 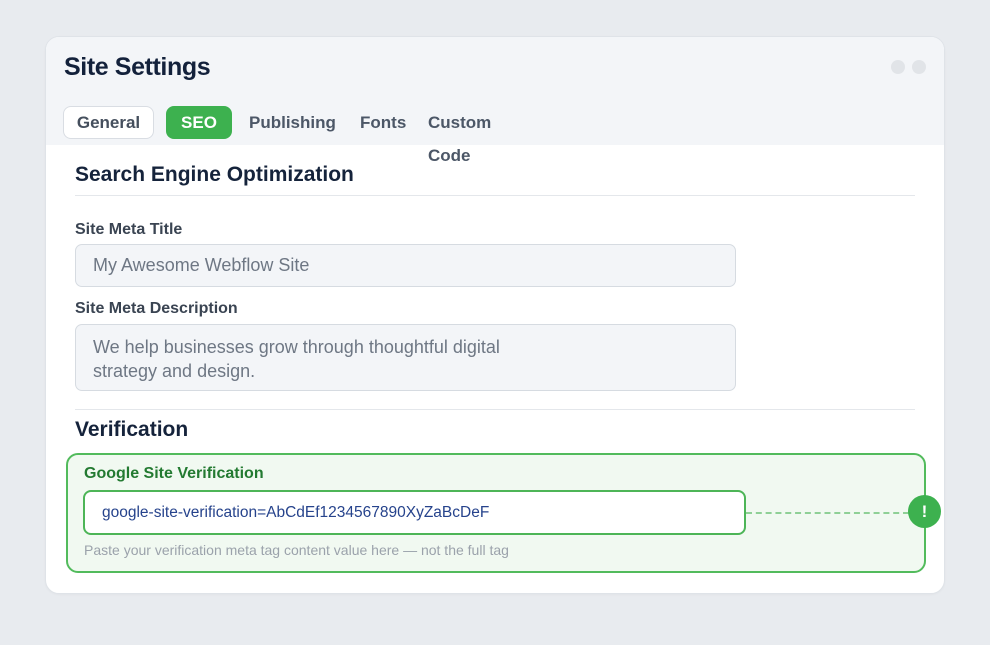 What do you see at coordinates (908, 67) in the screenshot?
I see `window-controls` at bounding box center [908, 67].